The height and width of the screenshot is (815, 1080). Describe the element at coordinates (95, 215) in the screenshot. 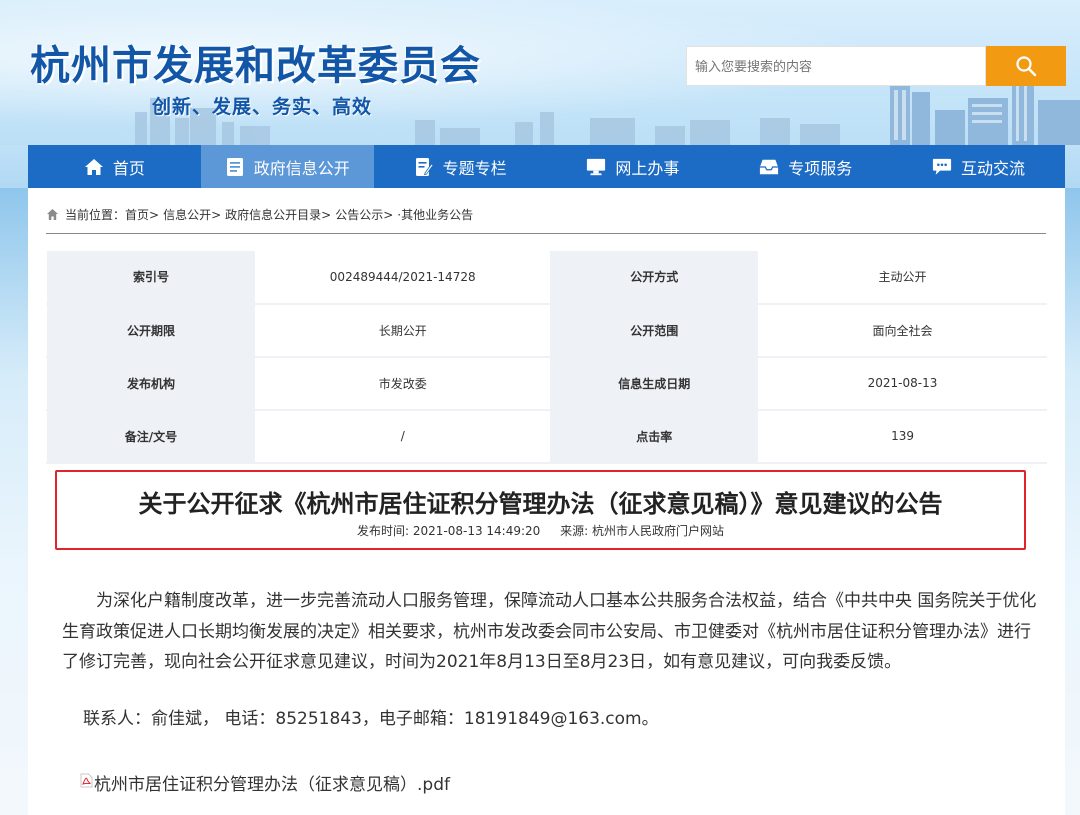

I see `breadcrumb-prefix: 当前位置：` at that location.